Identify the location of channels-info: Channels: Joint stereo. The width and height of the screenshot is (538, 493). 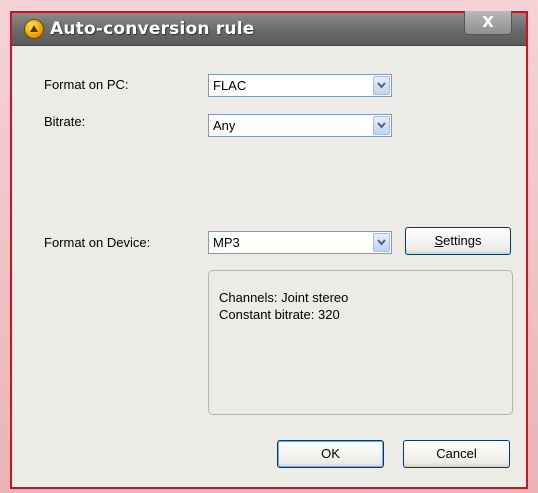
(284, 297).